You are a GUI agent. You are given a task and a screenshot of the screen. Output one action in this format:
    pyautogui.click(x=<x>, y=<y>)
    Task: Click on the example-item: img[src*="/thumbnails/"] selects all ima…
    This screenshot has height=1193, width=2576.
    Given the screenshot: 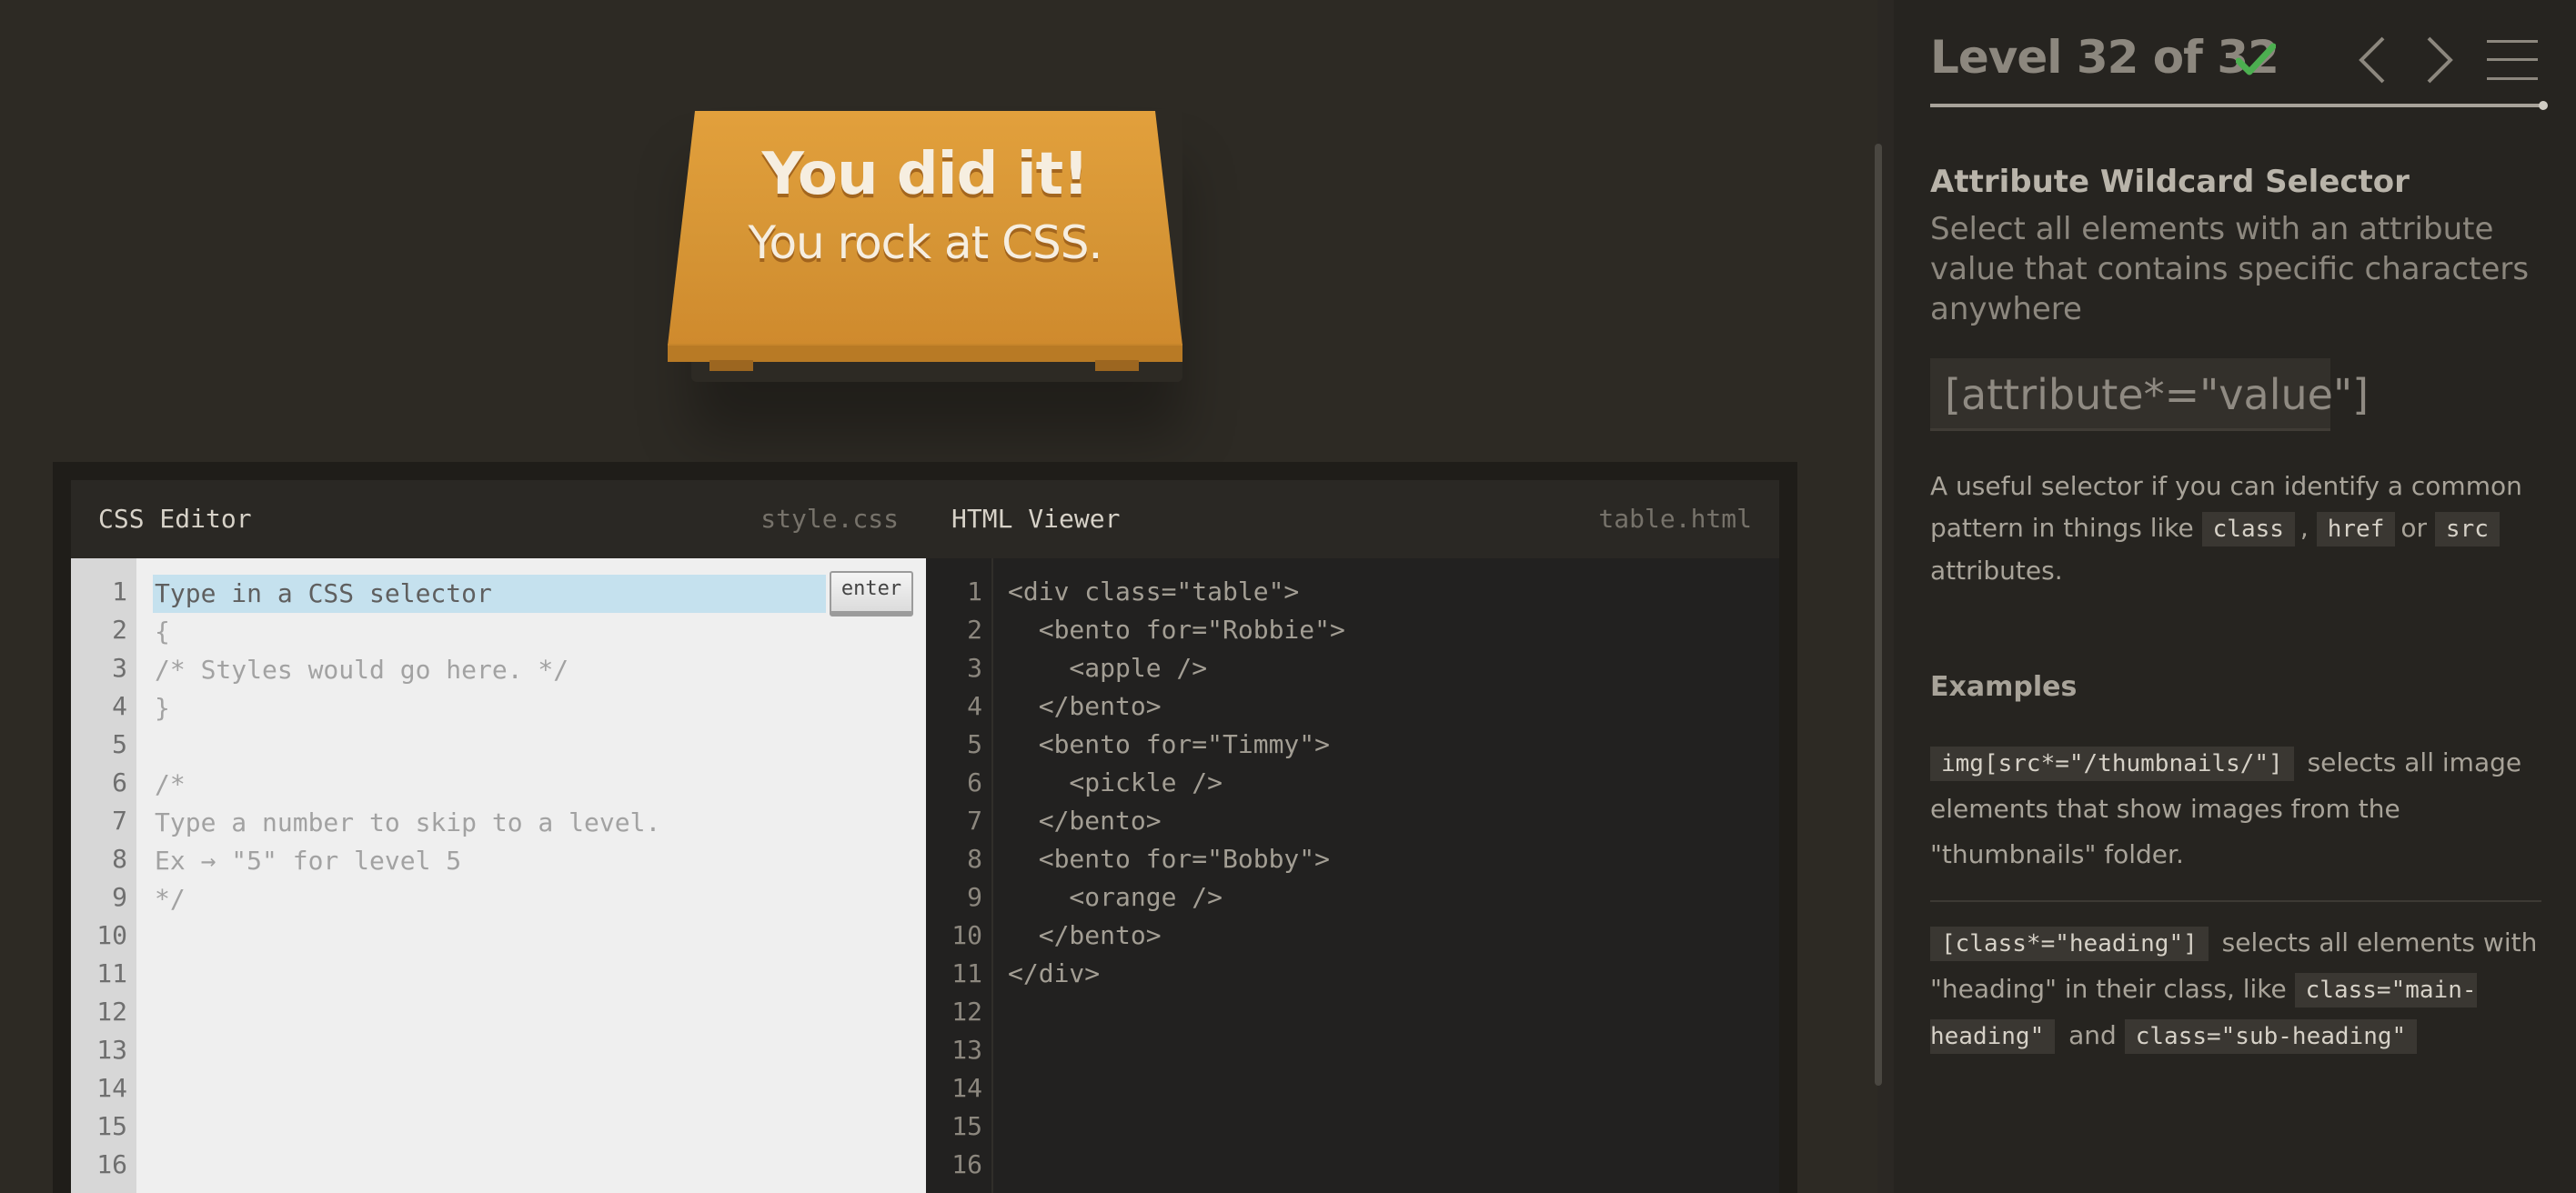 What is the action you would take?
    pyautogui.click(x=2235, y=808)
    